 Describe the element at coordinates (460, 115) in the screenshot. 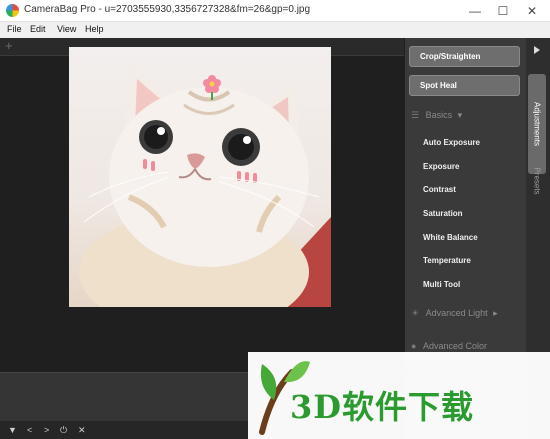

I see `chevron-down-icon: ▾` at that location.